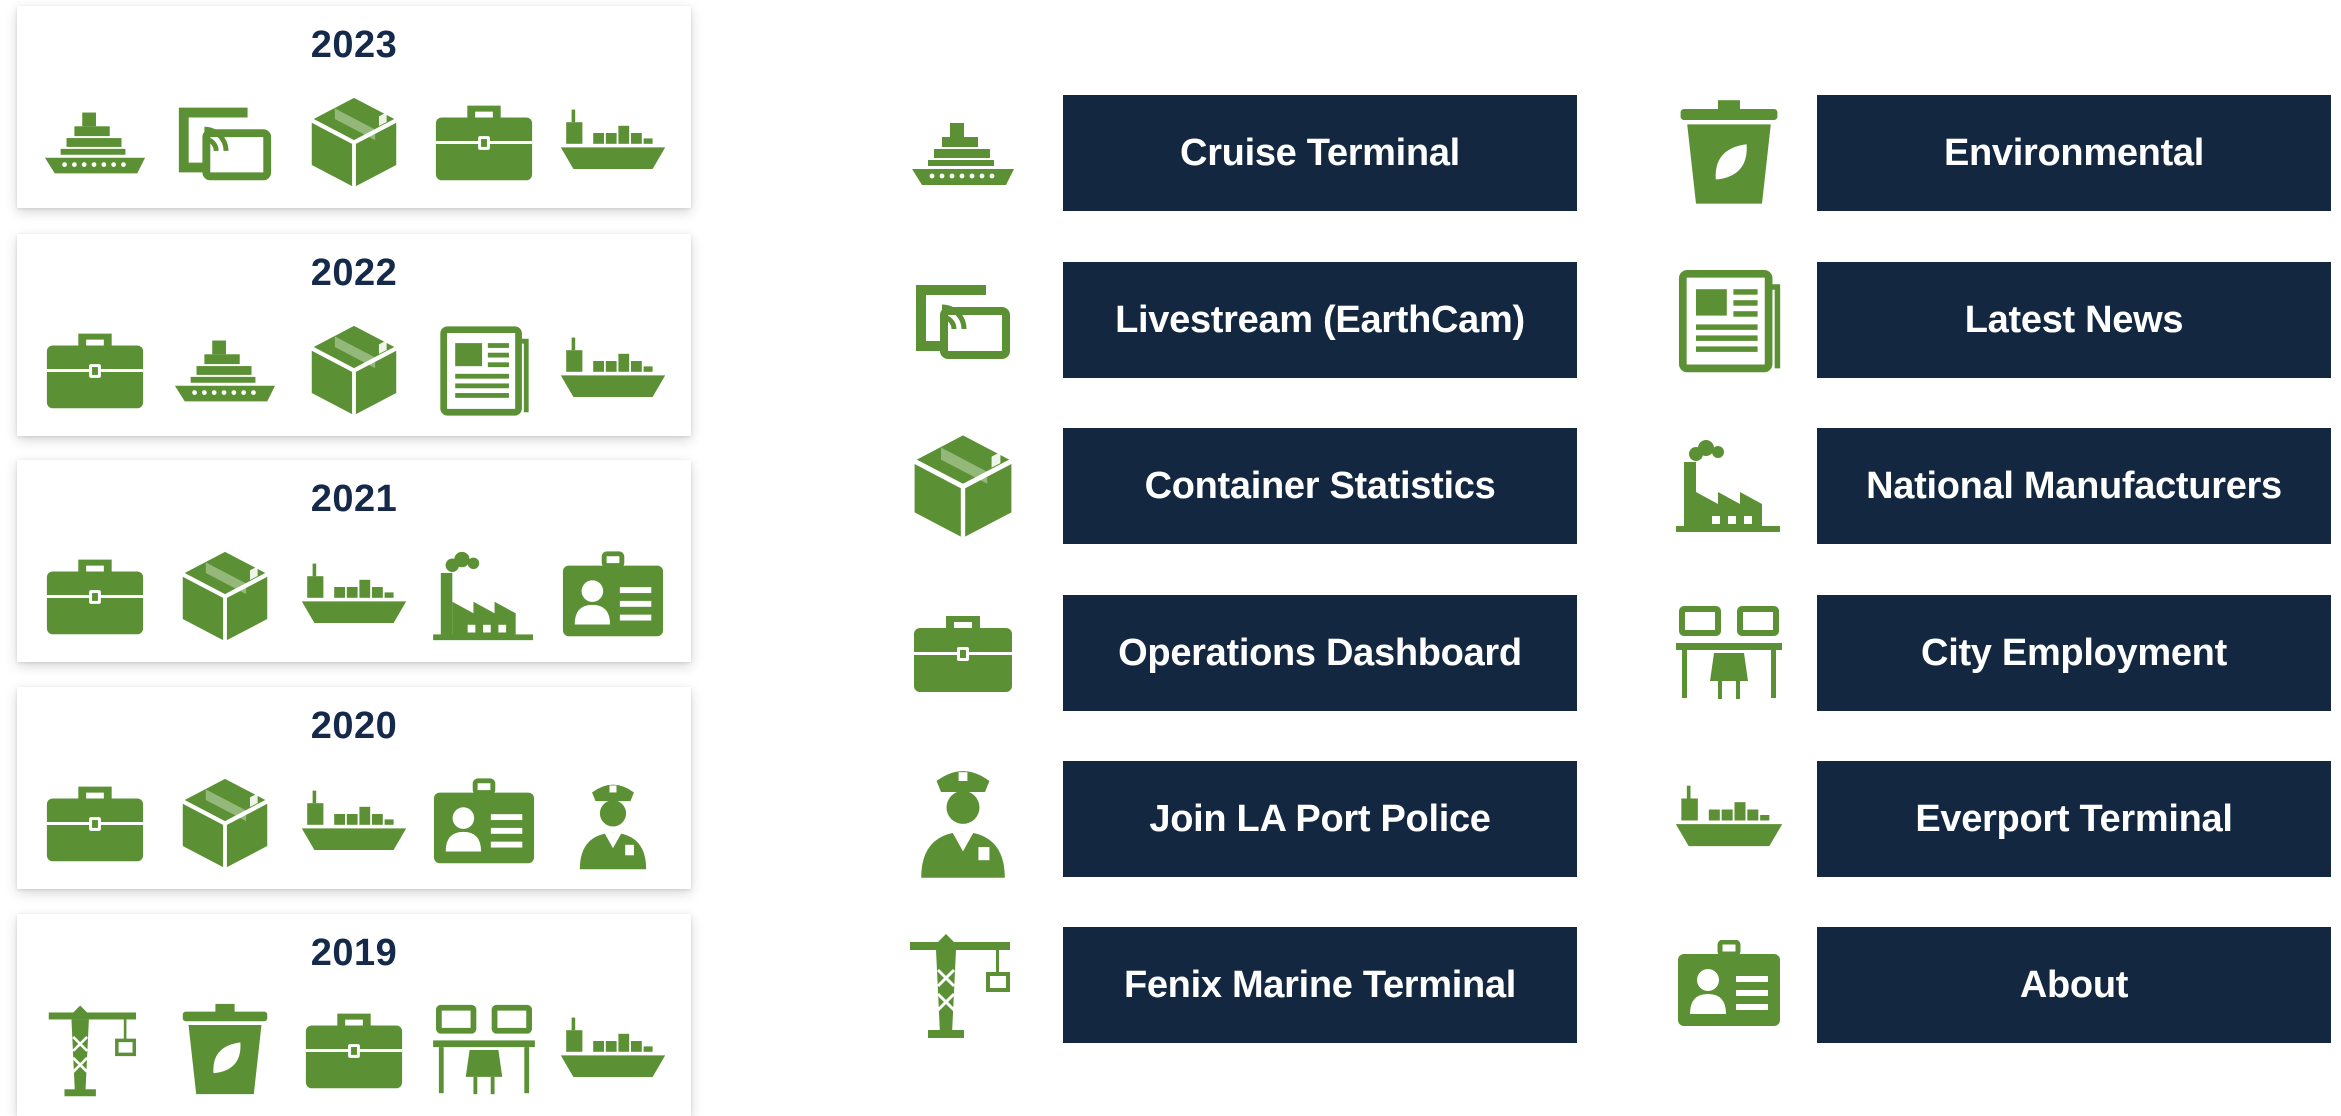 Image resolution: width=2341 pixels, height=1116 pixels. What do you see at coordinates (354, 45) in the screenshot?
I see `year-label: 2023` at bounding box center [354, 45].